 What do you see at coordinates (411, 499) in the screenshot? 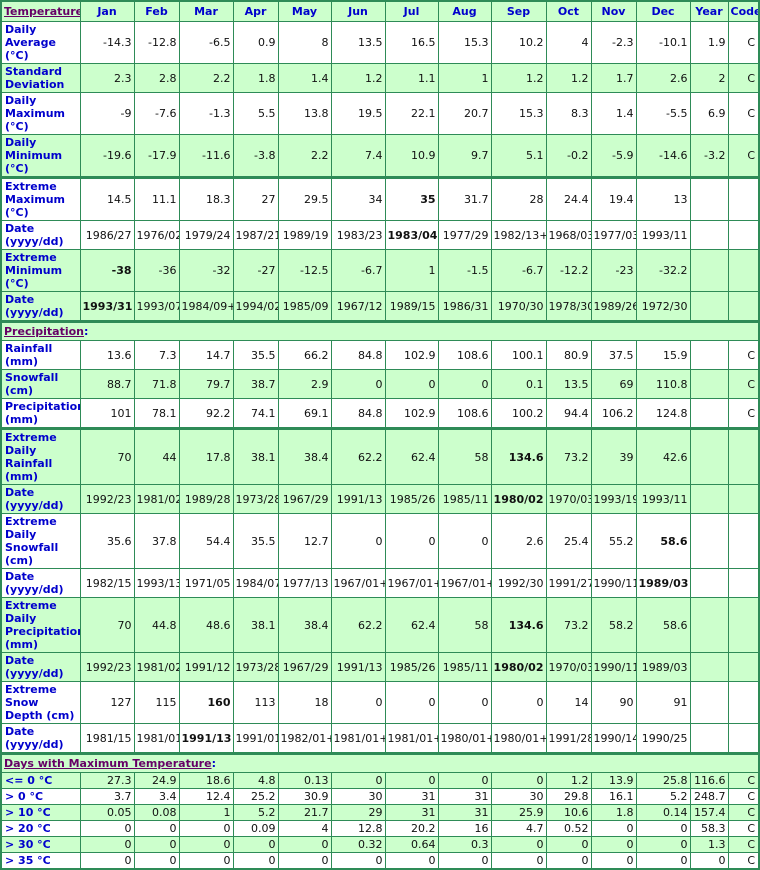
I see `value-cell: 1985/26` at bounding box center [411, 499].